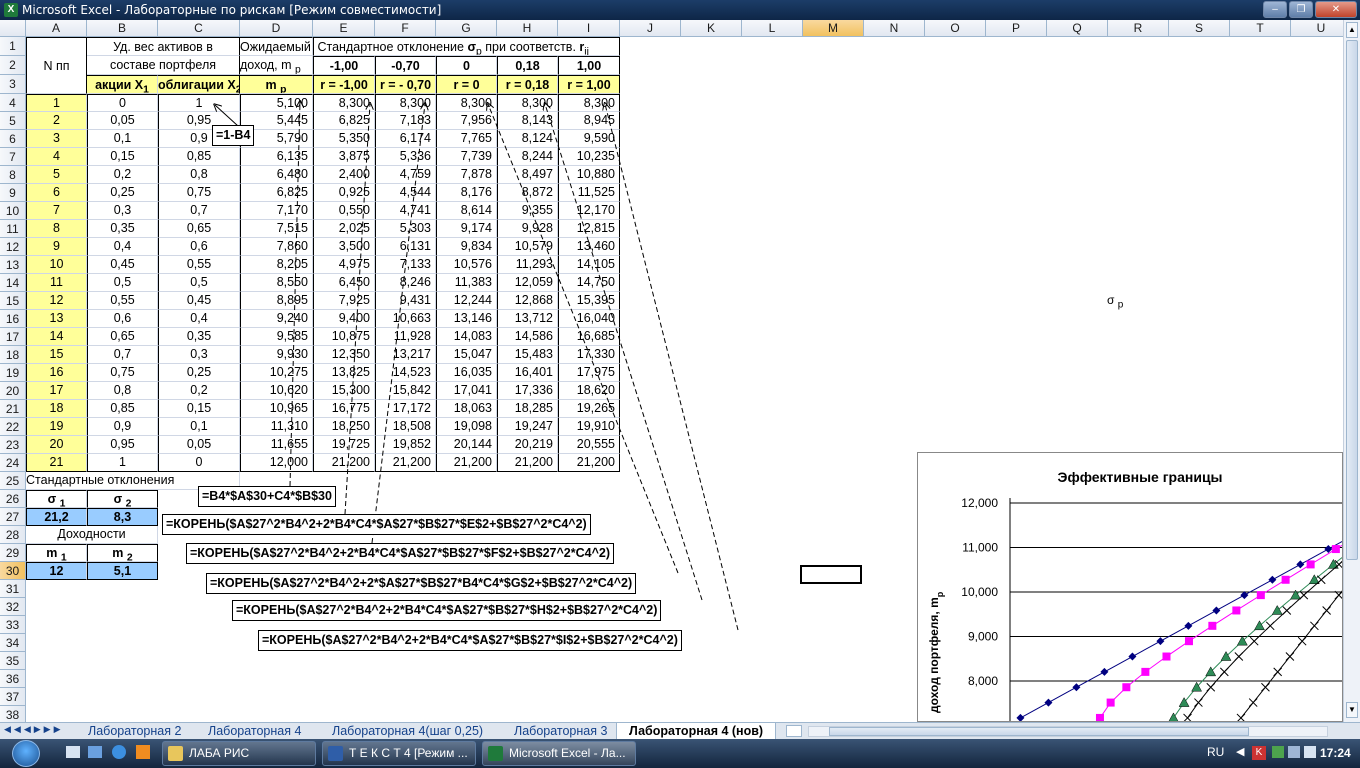 The image size is (1360, 768). I want to click on corr-label-G: r = 0, so click(466, 84).